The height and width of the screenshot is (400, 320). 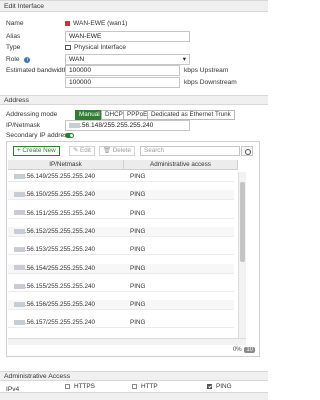 I want to click on ip-netmask-cell: .56.149/255.255.255.240, so click(x=54, y=177).